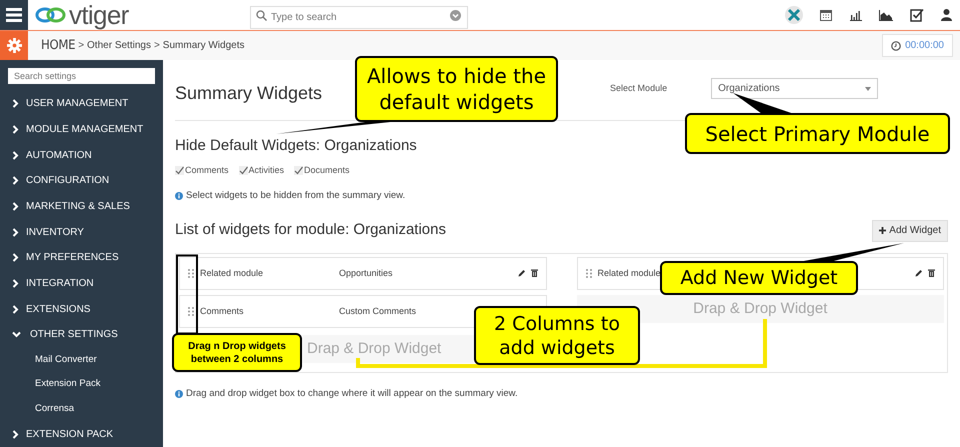 This screenshot has width=960, height=447. I want to click on sidebar-subitem: Extension Pack, so click(81, 384).